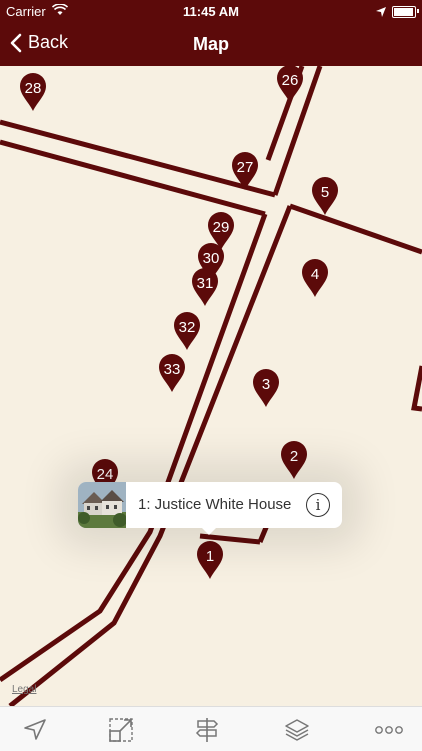 The image size is (422, 751). Describe the element at coordinates (294, 456) in the screenshot. I see `pin-label: 2` at that location.